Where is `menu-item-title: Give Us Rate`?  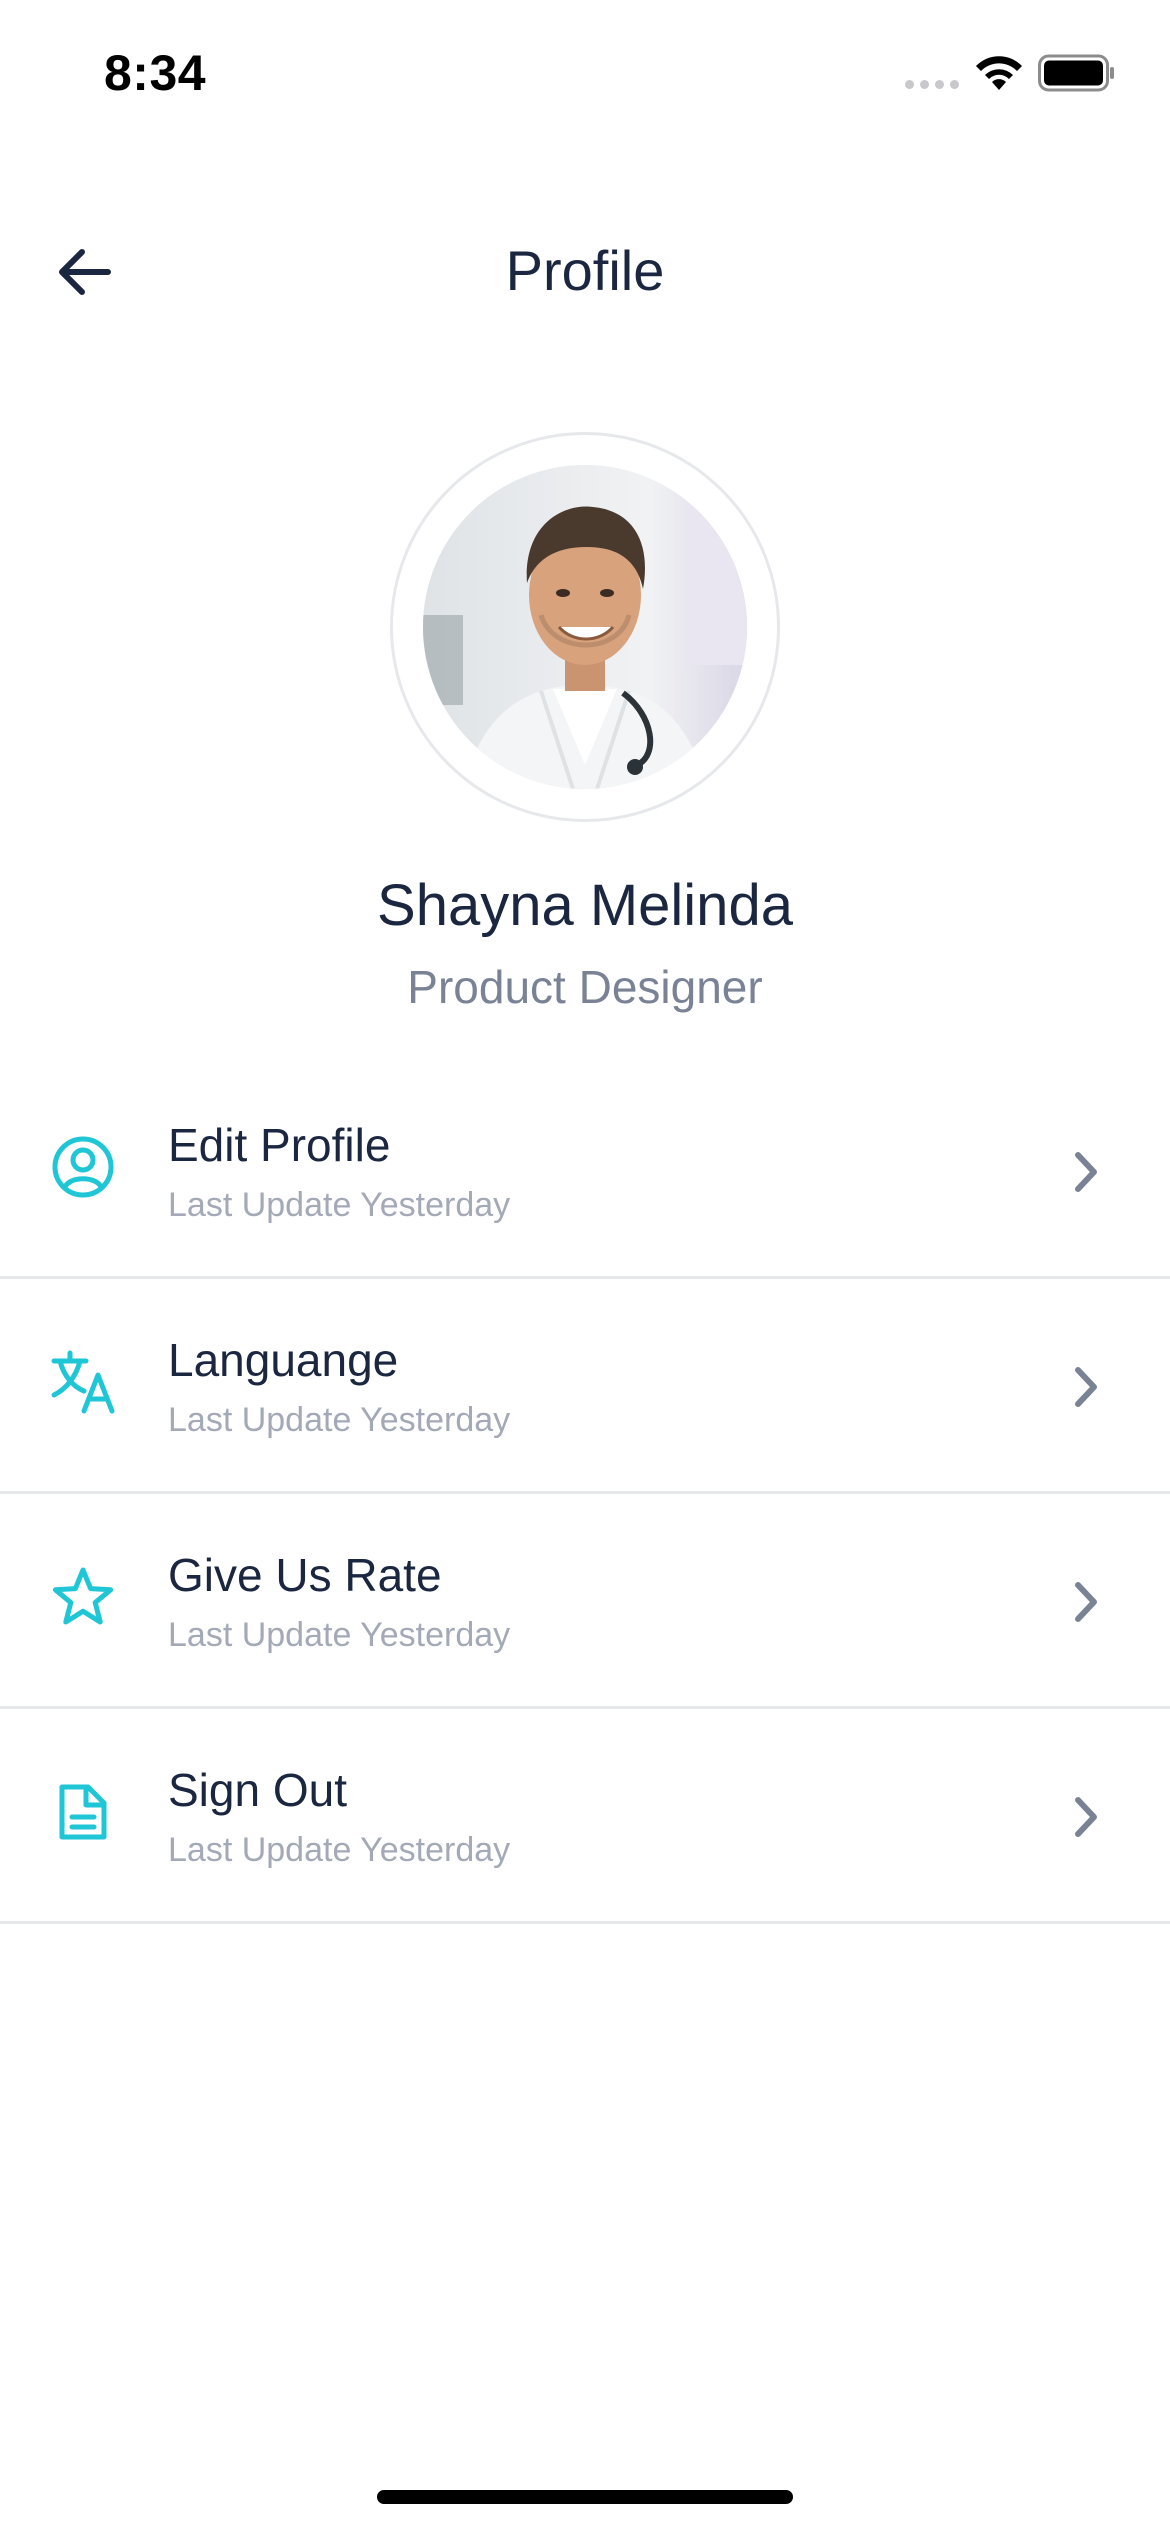
menu-item-title: Give Us Rate is located at coordinates (305, 1575).